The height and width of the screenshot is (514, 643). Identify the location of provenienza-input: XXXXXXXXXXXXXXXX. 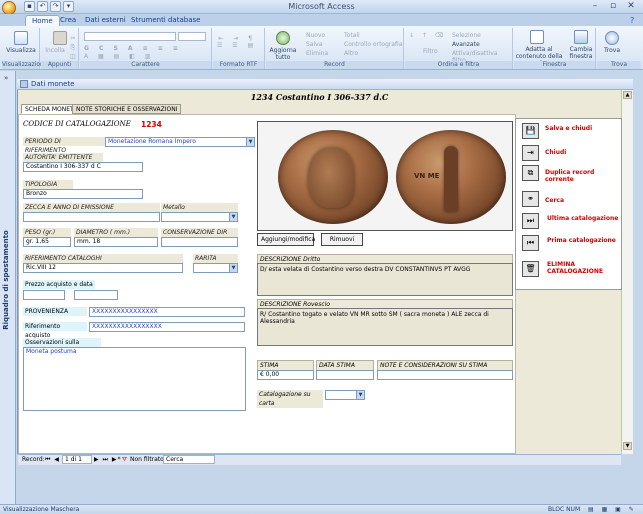
(167, 312).